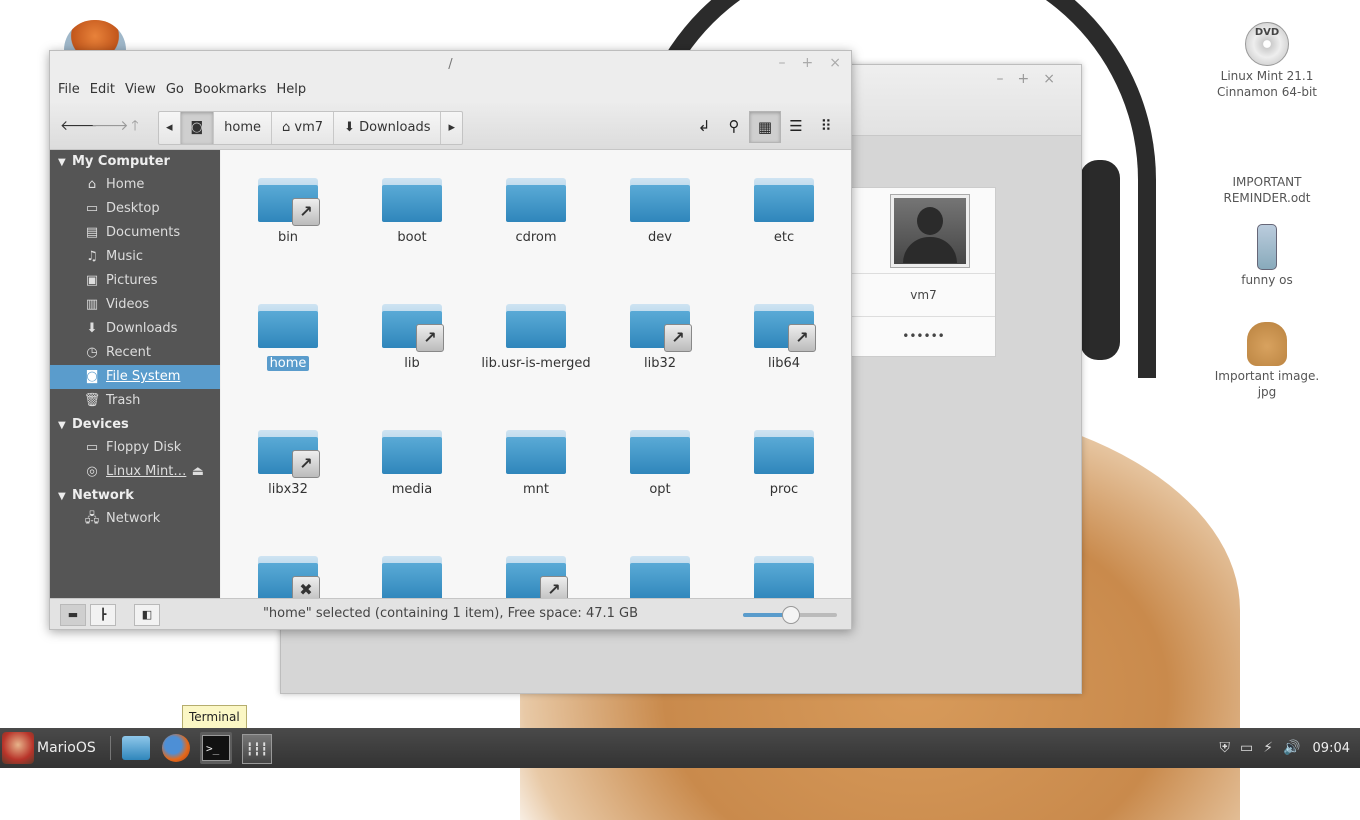 The width and height of the screenshot is (1360, 820). What do you see at coordinates (135, 233) in the screenshot?
I see `sidebar-item-documents: ▤ Documents` at bounding box center [135, 233].